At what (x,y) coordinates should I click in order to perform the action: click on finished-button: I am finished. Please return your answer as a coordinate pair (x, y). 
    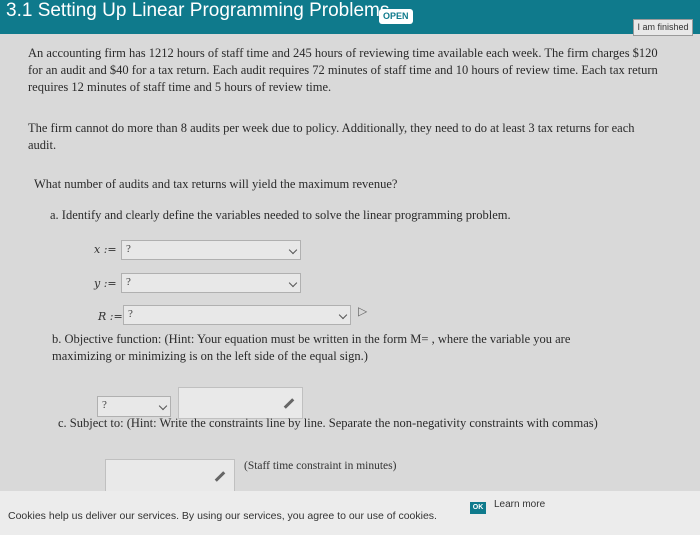
    Looking at the image, I should click on (663, 27).